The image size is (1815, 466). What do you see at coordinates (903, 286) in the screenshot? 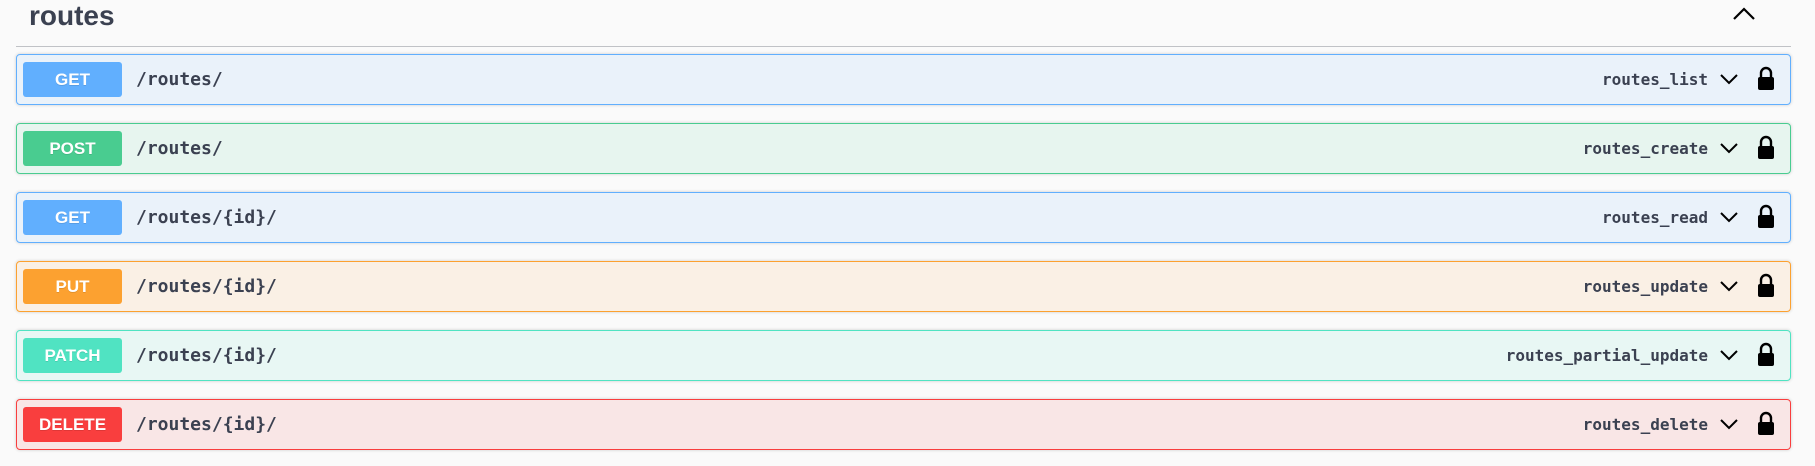
I see `opblock-put-routes-update: PUT /routes/{id}/ routes_update` at bounding box center [903, 286].